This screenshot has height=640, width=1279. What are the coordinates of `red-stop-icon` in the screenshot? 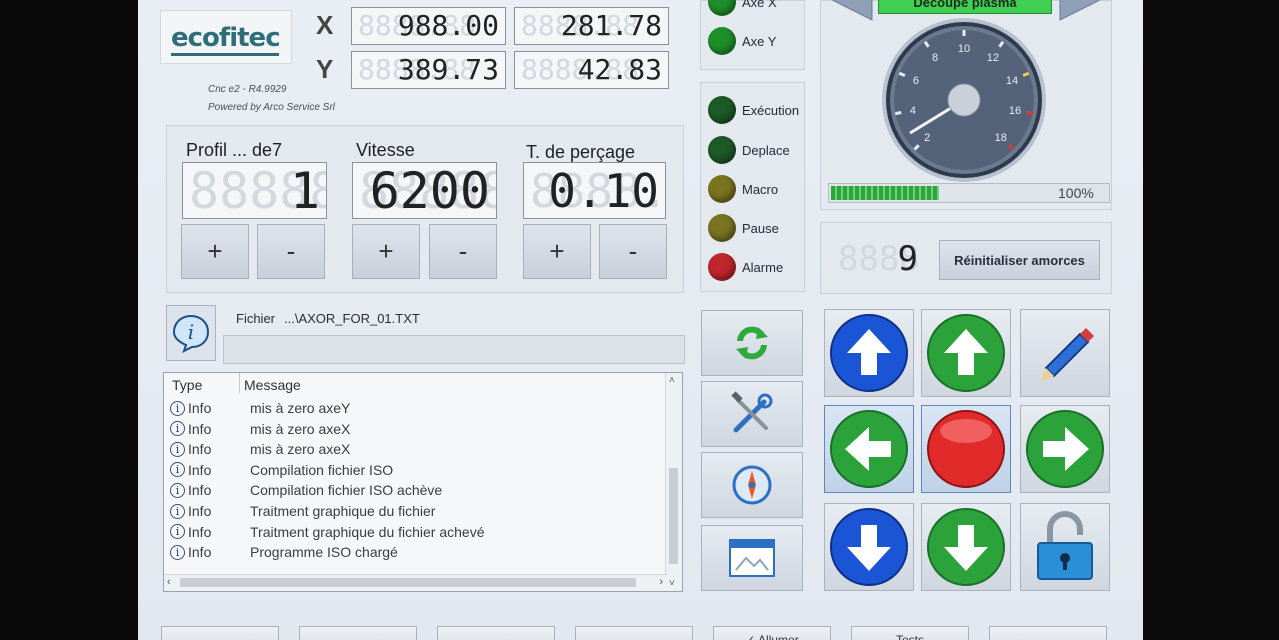 It's located at (966, 449).